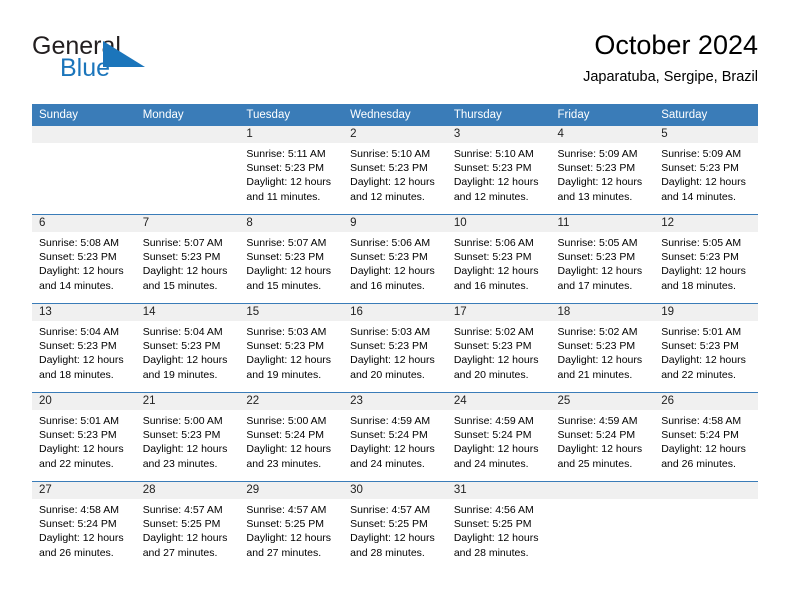  Describe the element at coordinates (493, 510) in the screenshot. I see `sunrise-text: Sunrise: 4:56 AM` at that location.